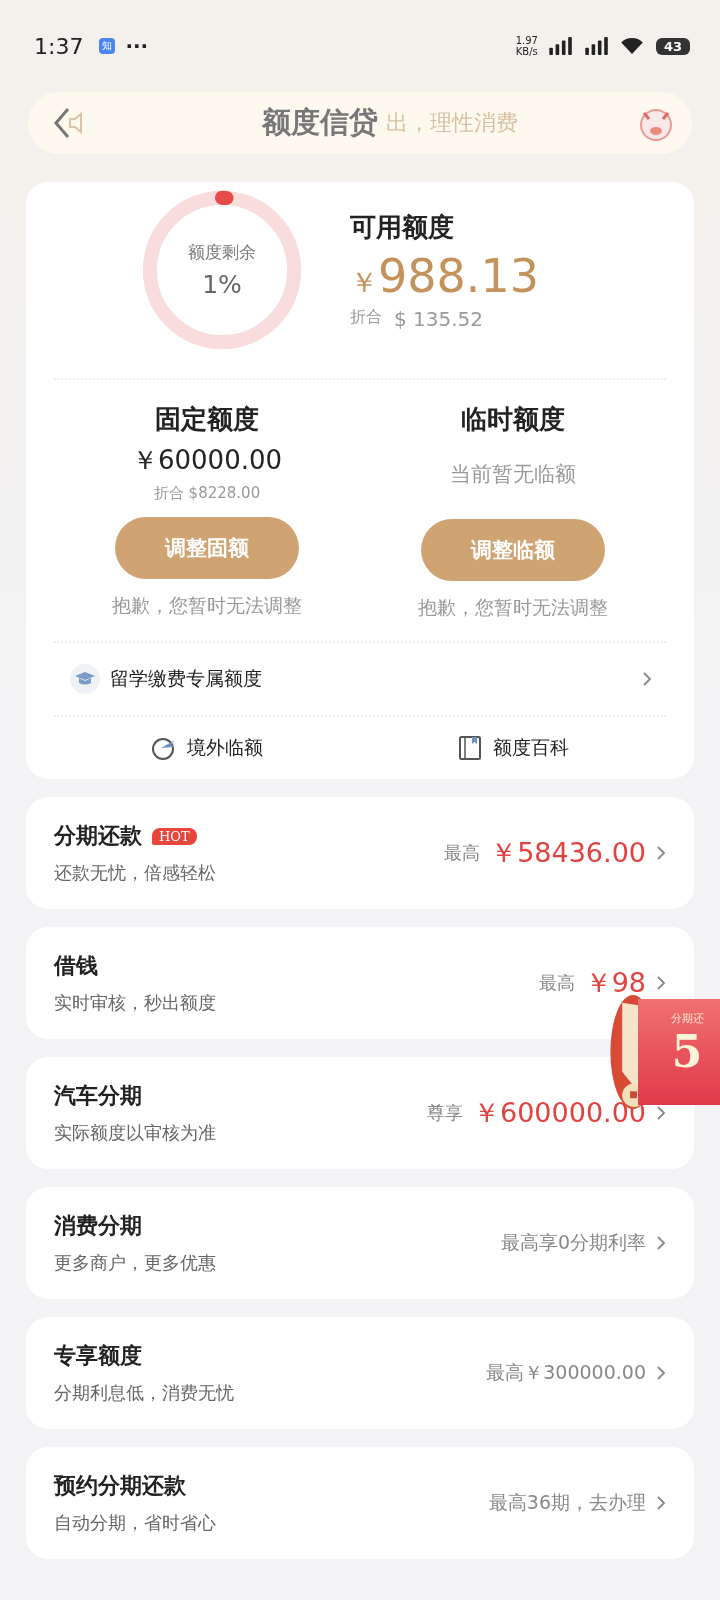  I want to click on product-title: 分期还款, so click(98, 836).